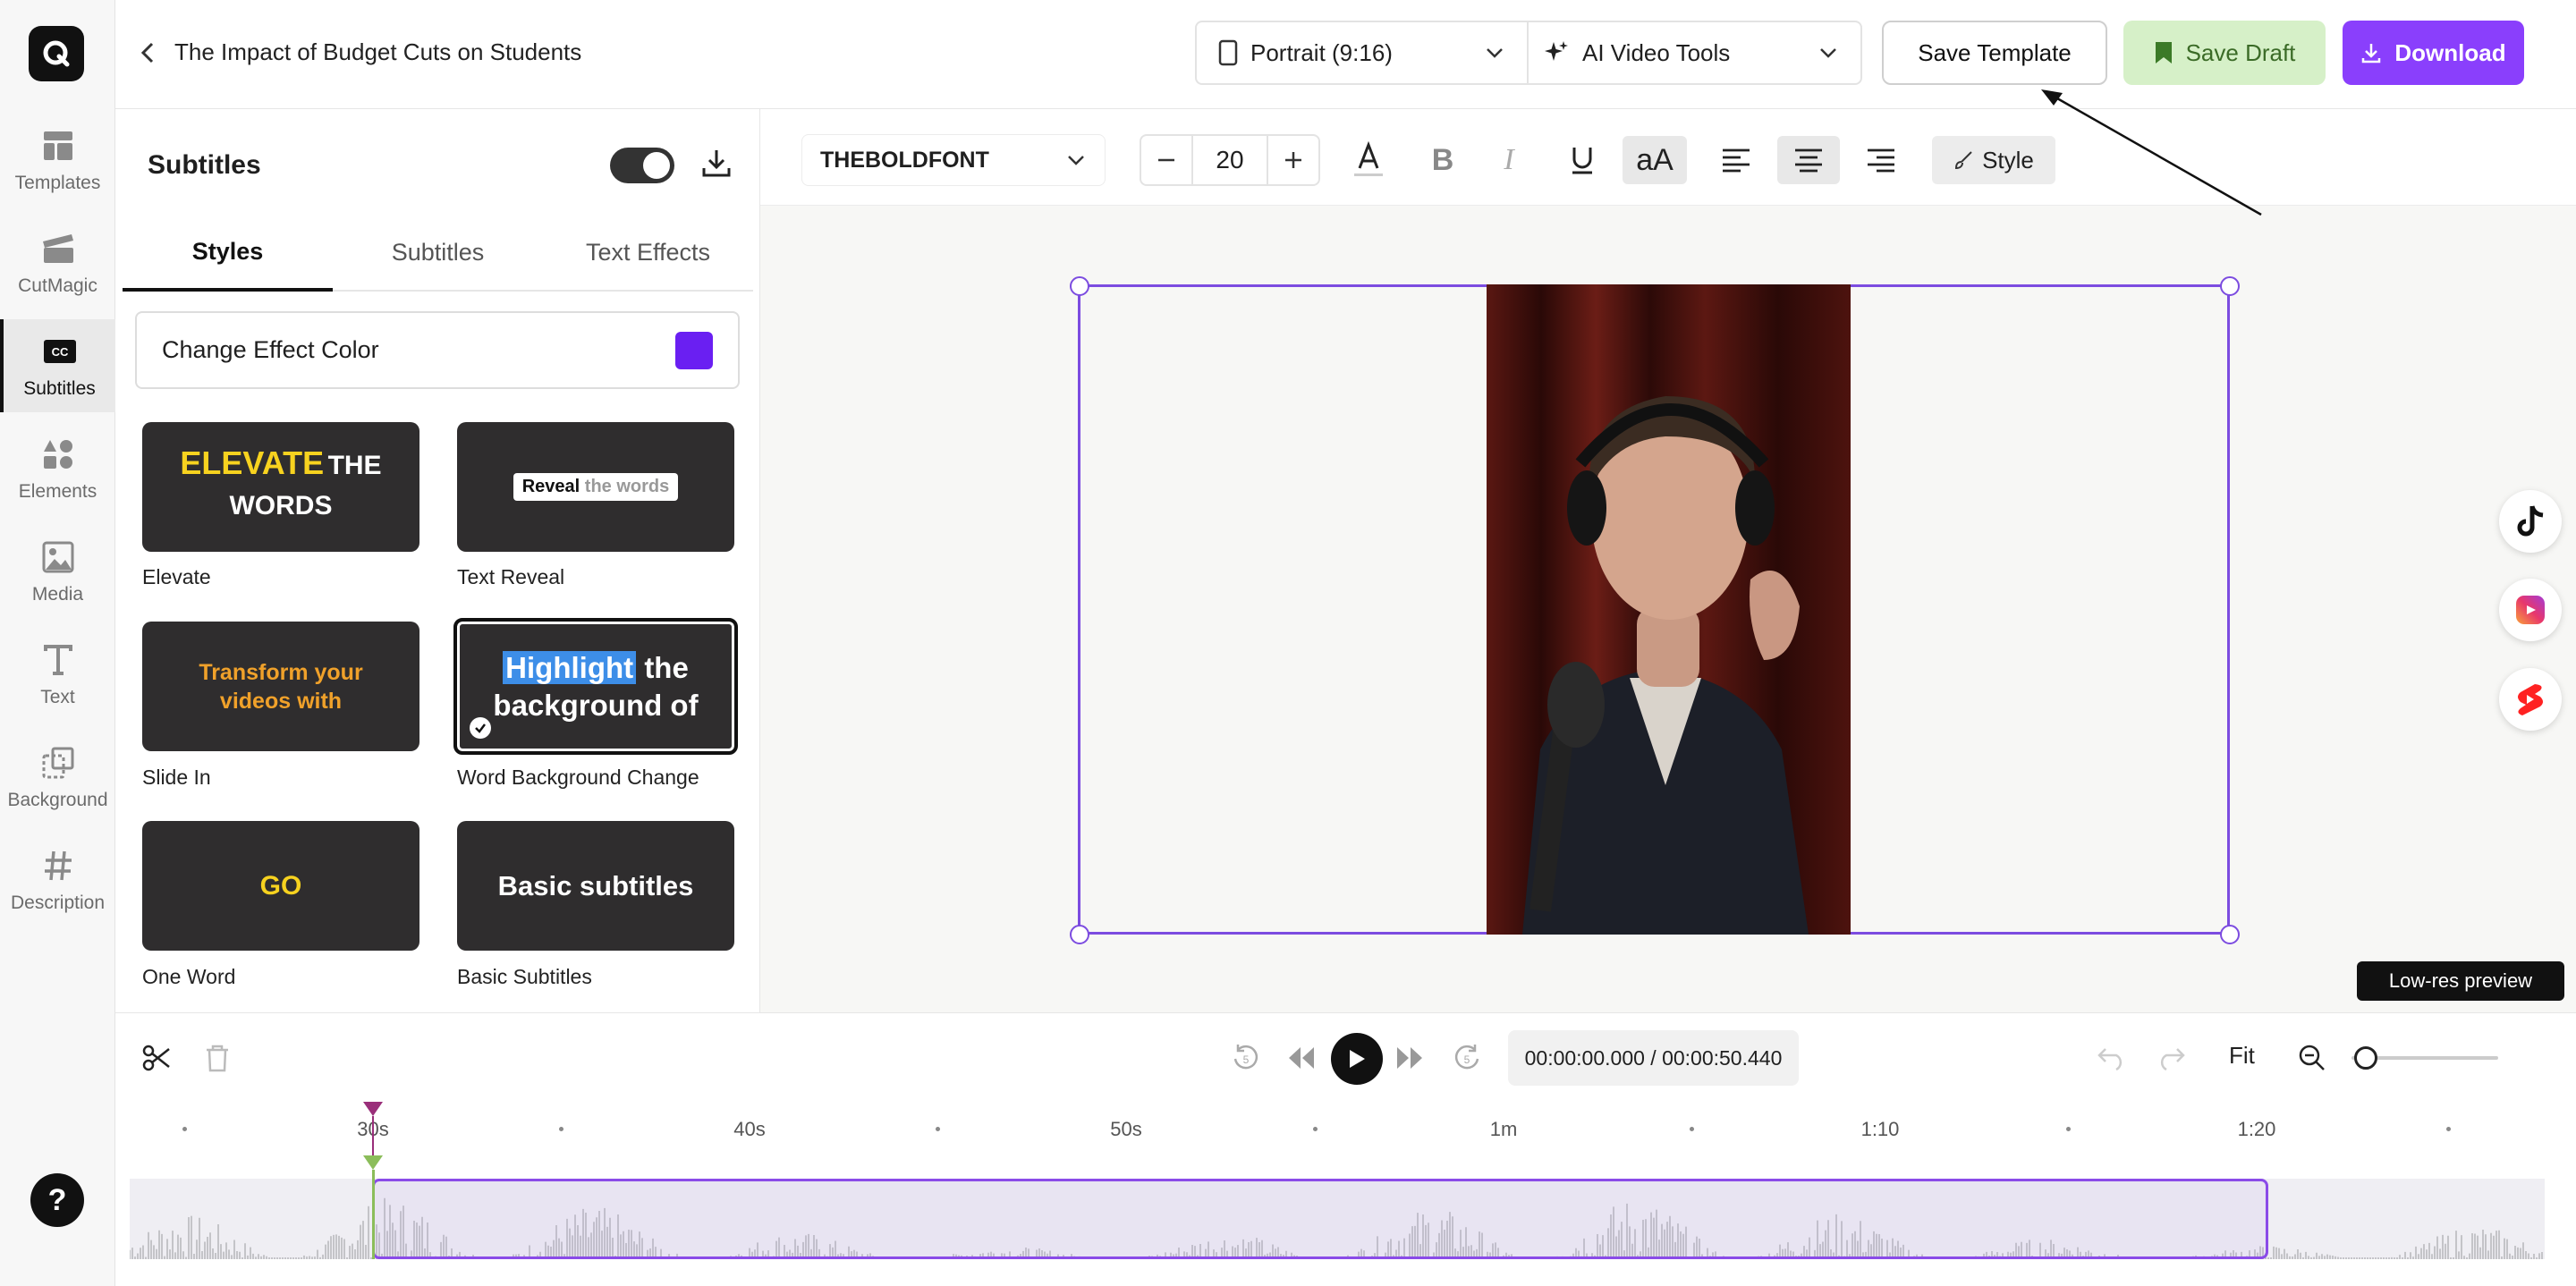 The height and width of the screenshot is (1286, 2576). Describe the element at coordinates (595, 686) in the screenshot. I see `style-card-word-background-change: Highlight the background of` at that location.